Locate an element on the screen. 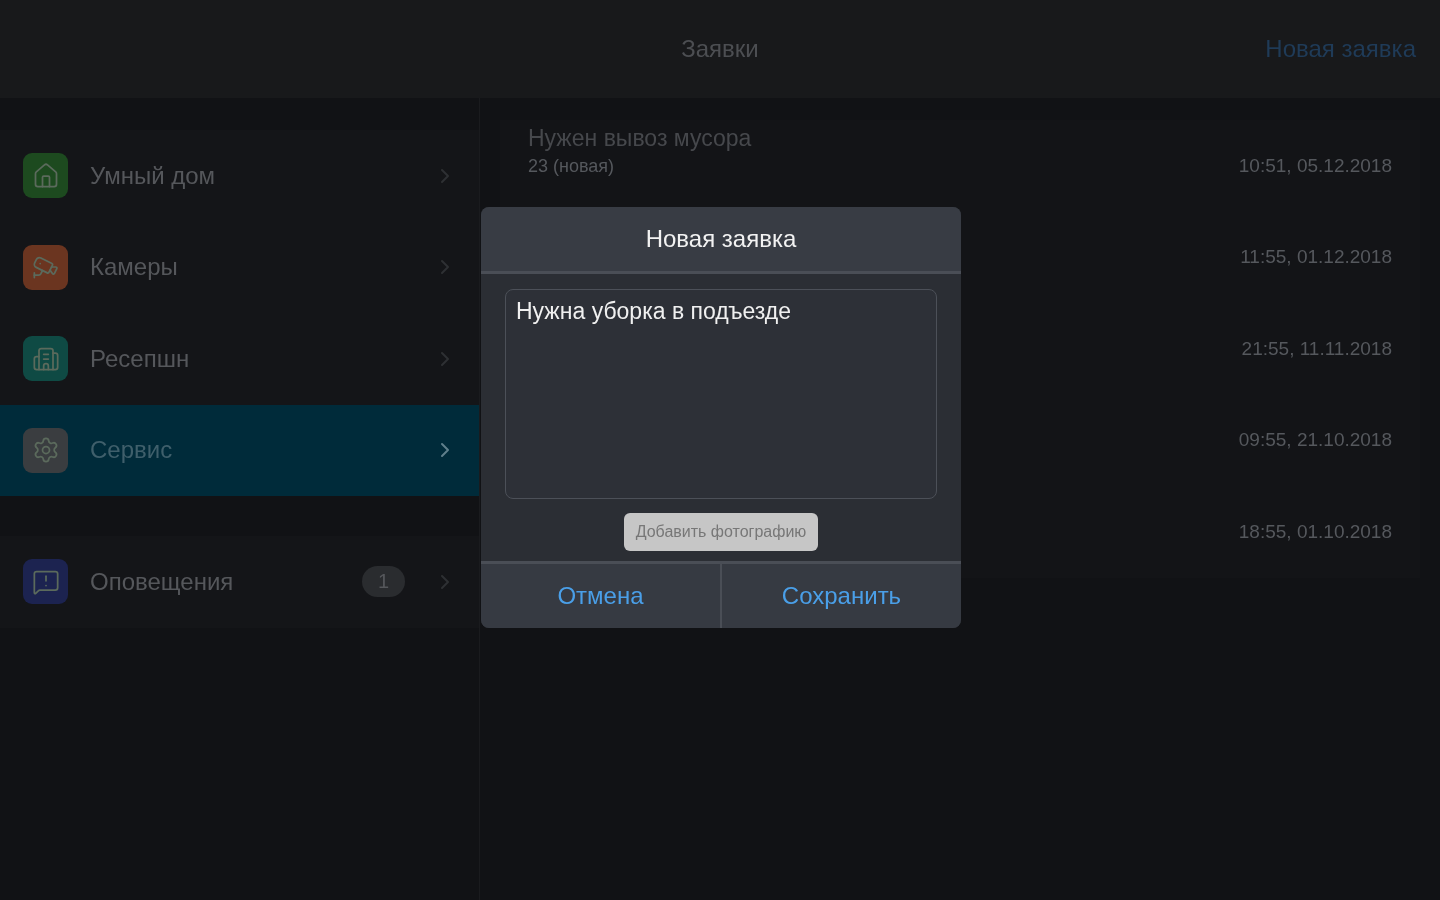  dialog-title: Новая заявка is located at coordinates (721, 240).